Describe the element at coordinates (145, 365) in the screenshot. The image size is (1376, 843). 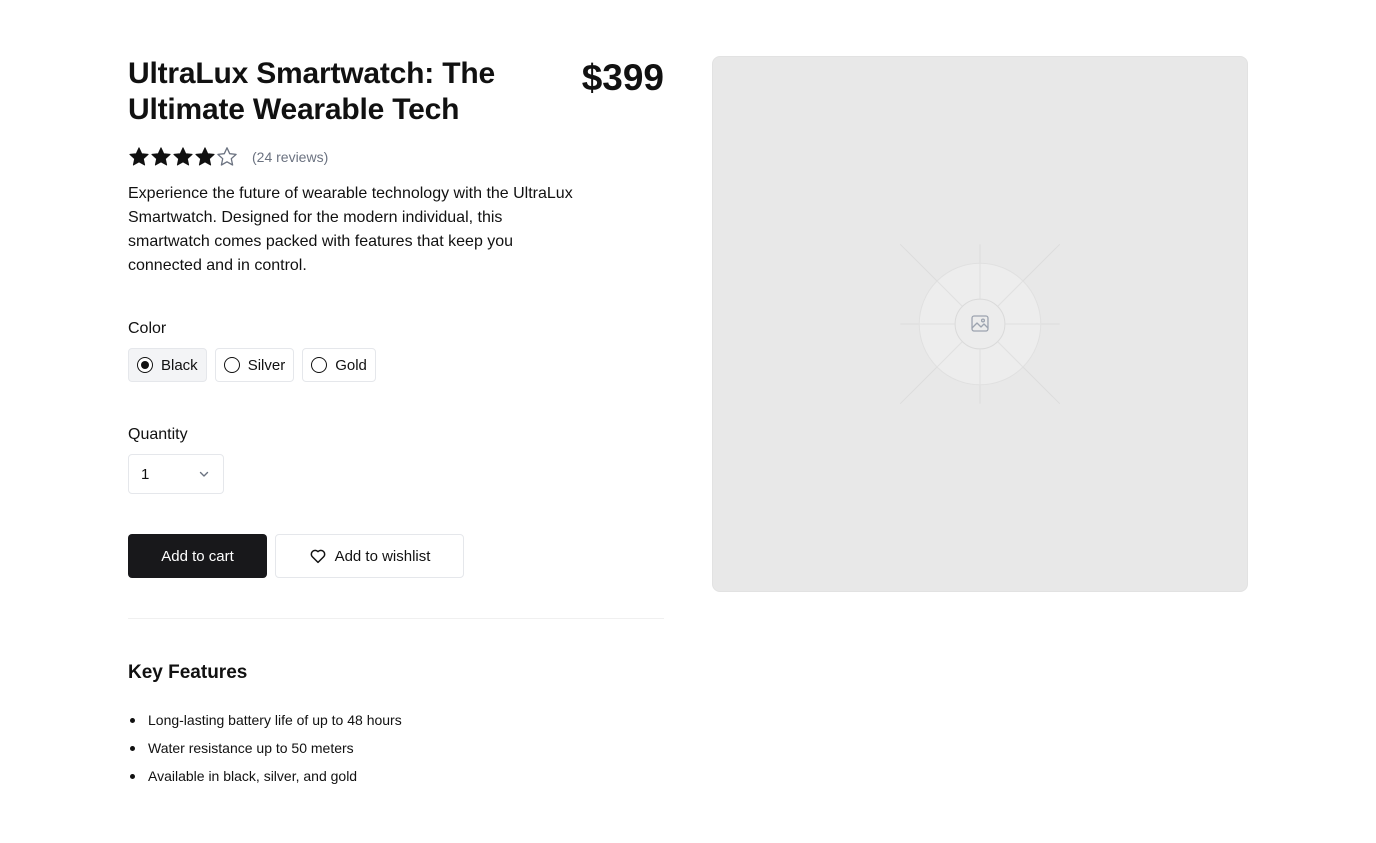
I see `radio-black` at that location.